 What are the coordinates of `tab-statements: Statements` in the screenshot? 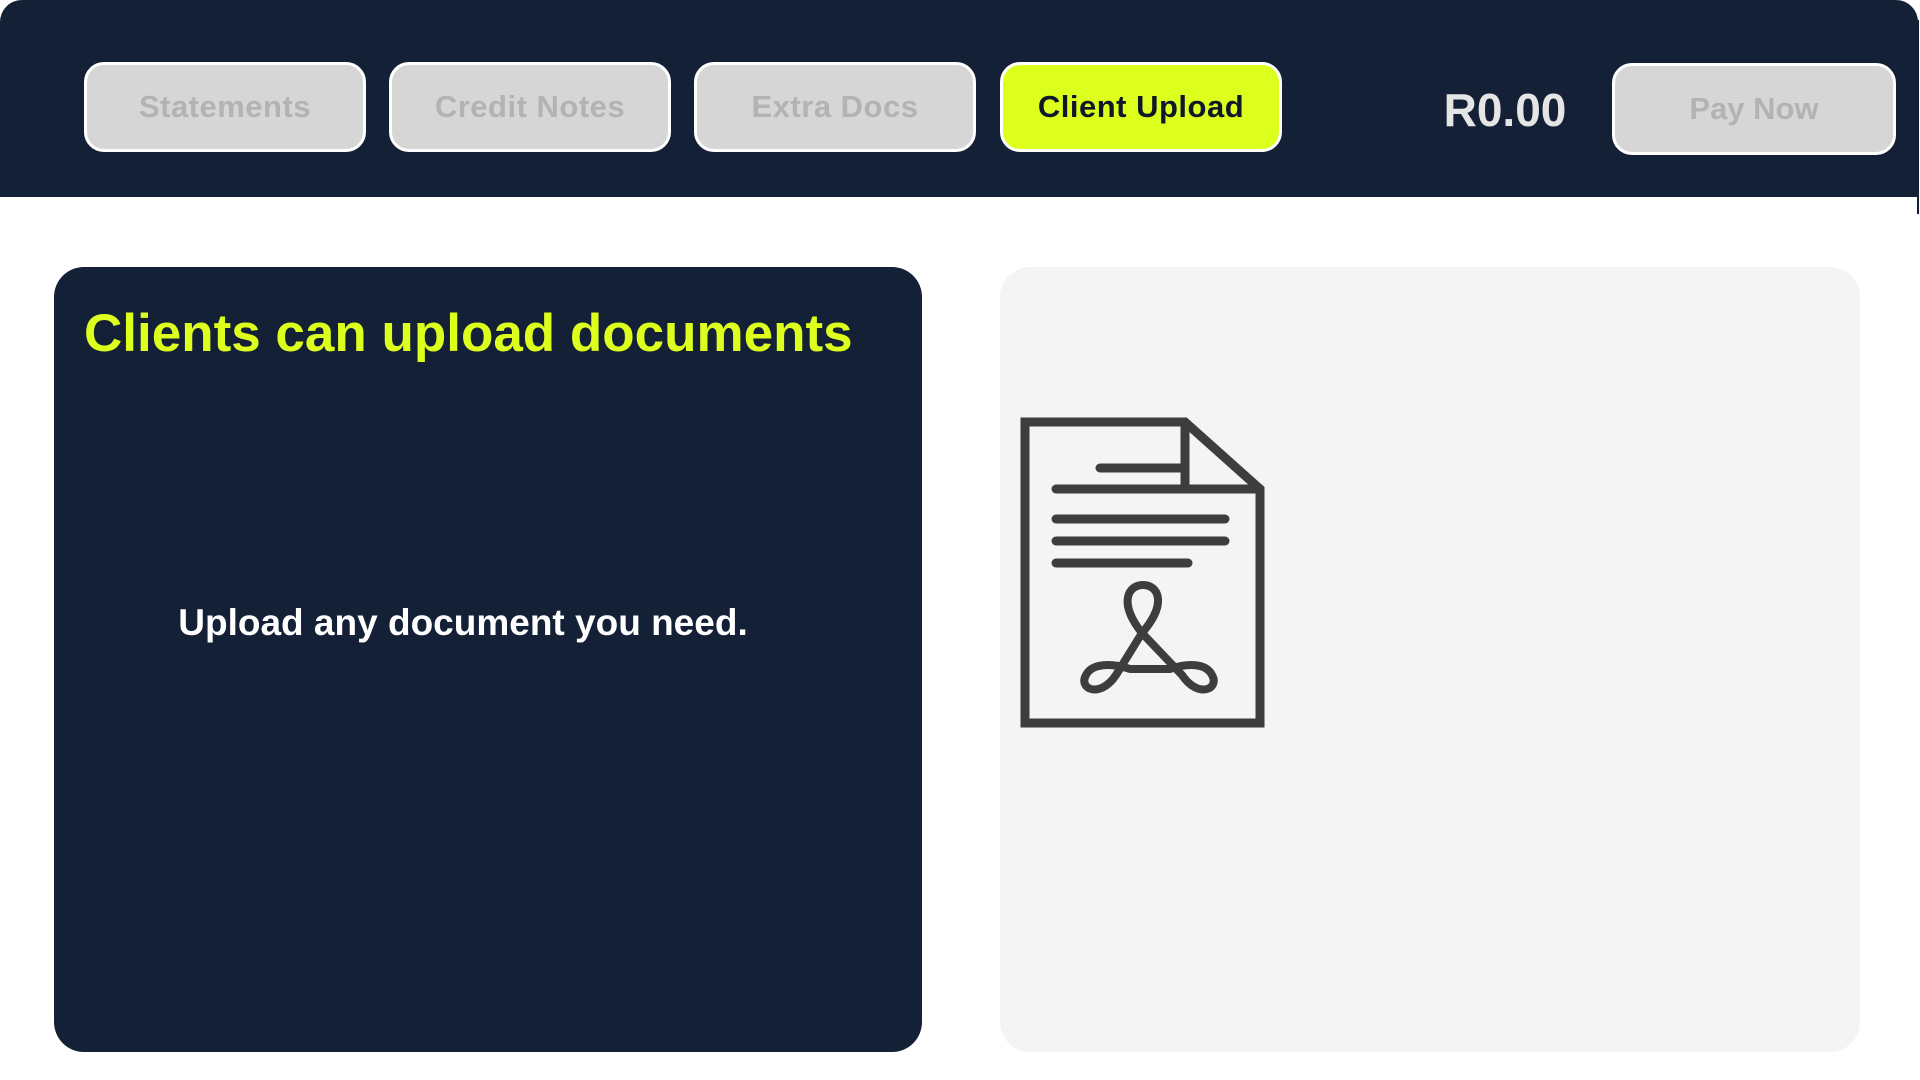 It's located at (225, 107).